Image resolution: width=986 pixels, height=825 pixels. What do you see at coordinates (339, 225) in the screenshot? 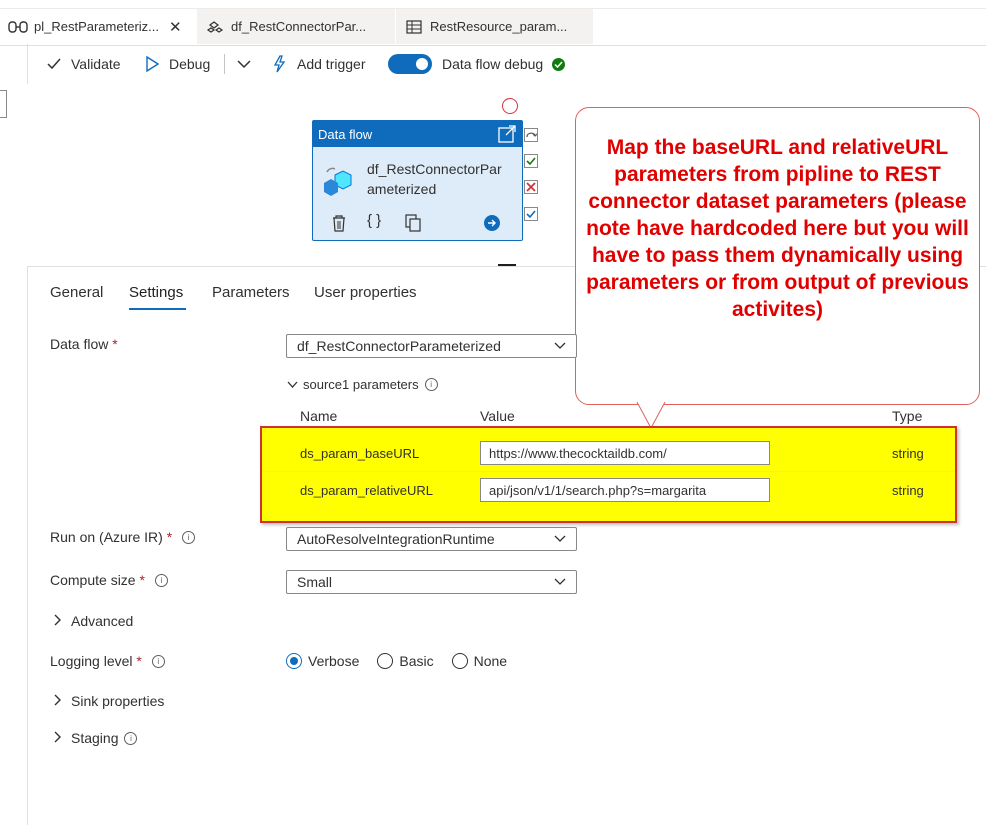
I see `delete-icon` at bounding box center [339, 225].